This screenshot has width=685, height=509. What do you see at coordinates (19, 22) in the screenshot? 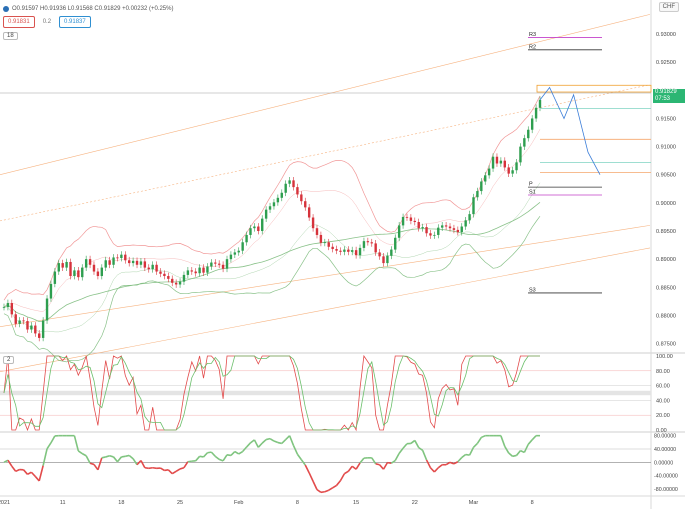
I see `ma1-badge: 0.91831` at bounding box center [19, 22].